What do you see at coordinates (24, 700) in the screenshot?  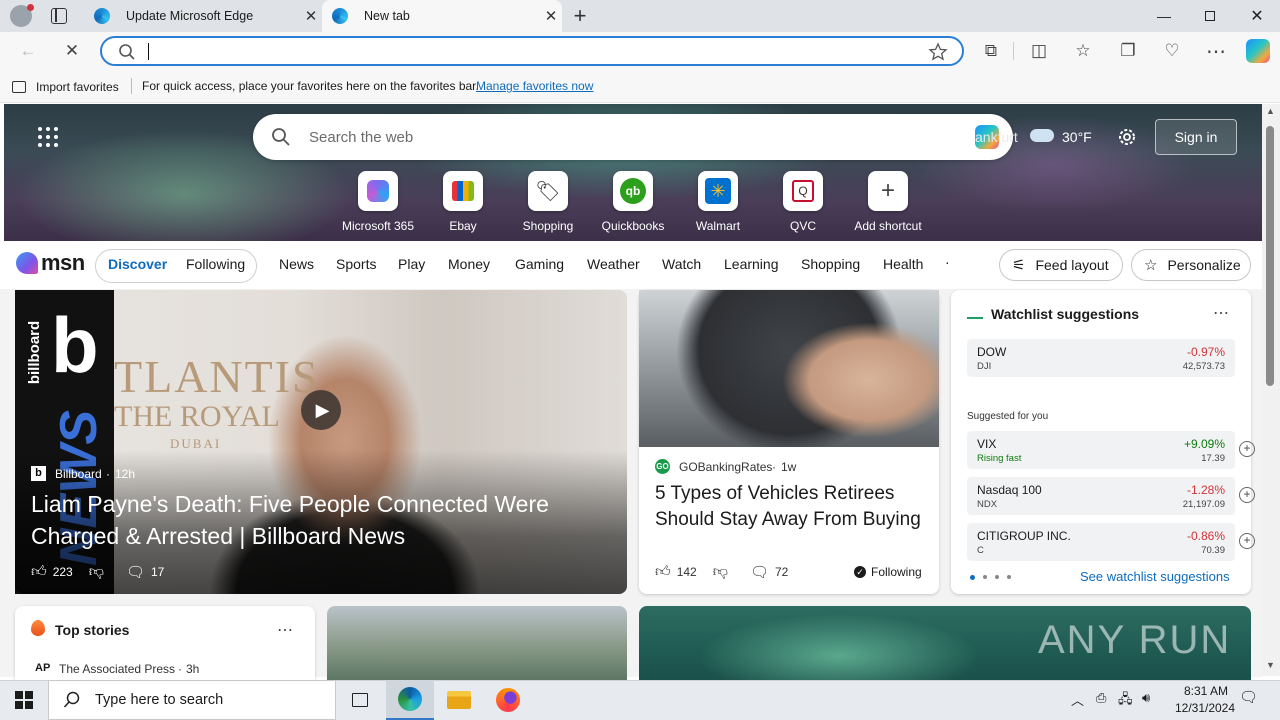 I see `start-button` at bounding box center [24, 700].